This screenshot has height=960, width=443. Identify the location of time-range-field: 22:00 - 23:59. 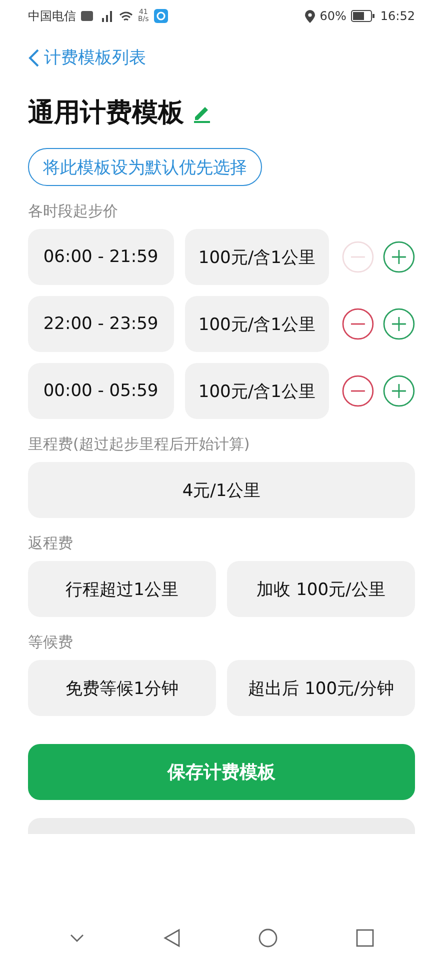
(101, 324).